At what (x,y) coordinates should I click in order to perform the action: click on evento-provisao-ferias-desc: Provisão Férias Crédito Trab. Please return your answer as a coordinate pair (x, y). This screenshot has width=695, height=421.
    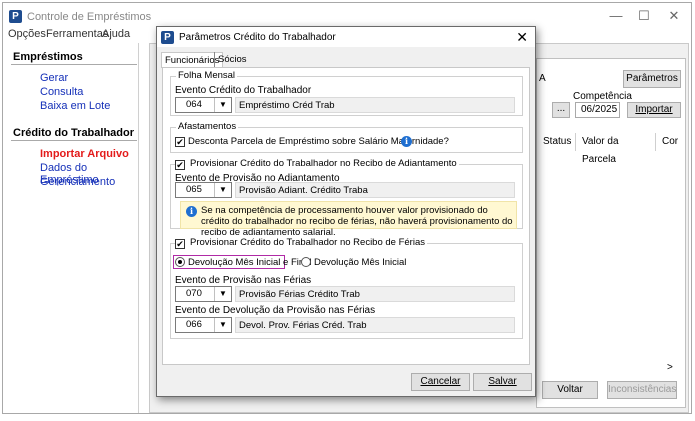
    Looking at the image, I should click on (375, 294).